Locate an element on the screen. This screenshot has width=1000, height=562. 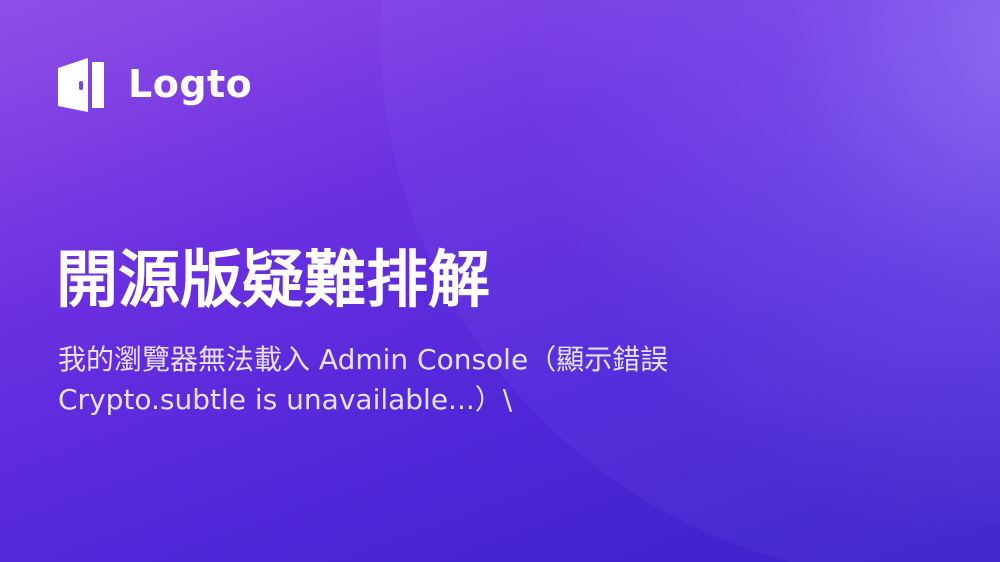
page-title: 開源版疑難排解 is located at coordinates (273, 279).